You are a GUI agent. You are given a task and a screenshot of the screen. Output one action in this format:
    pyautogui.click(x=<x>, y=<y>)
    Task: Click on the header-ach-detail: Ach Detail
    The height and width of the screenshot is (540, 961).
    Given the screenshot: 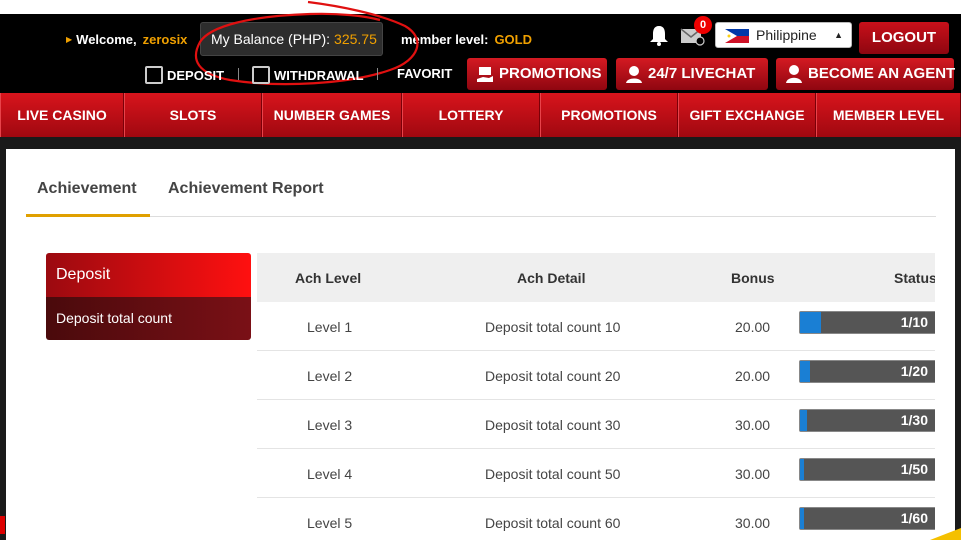 What is the action you would take?
    pyautogui.click(x=551, y=278)
    